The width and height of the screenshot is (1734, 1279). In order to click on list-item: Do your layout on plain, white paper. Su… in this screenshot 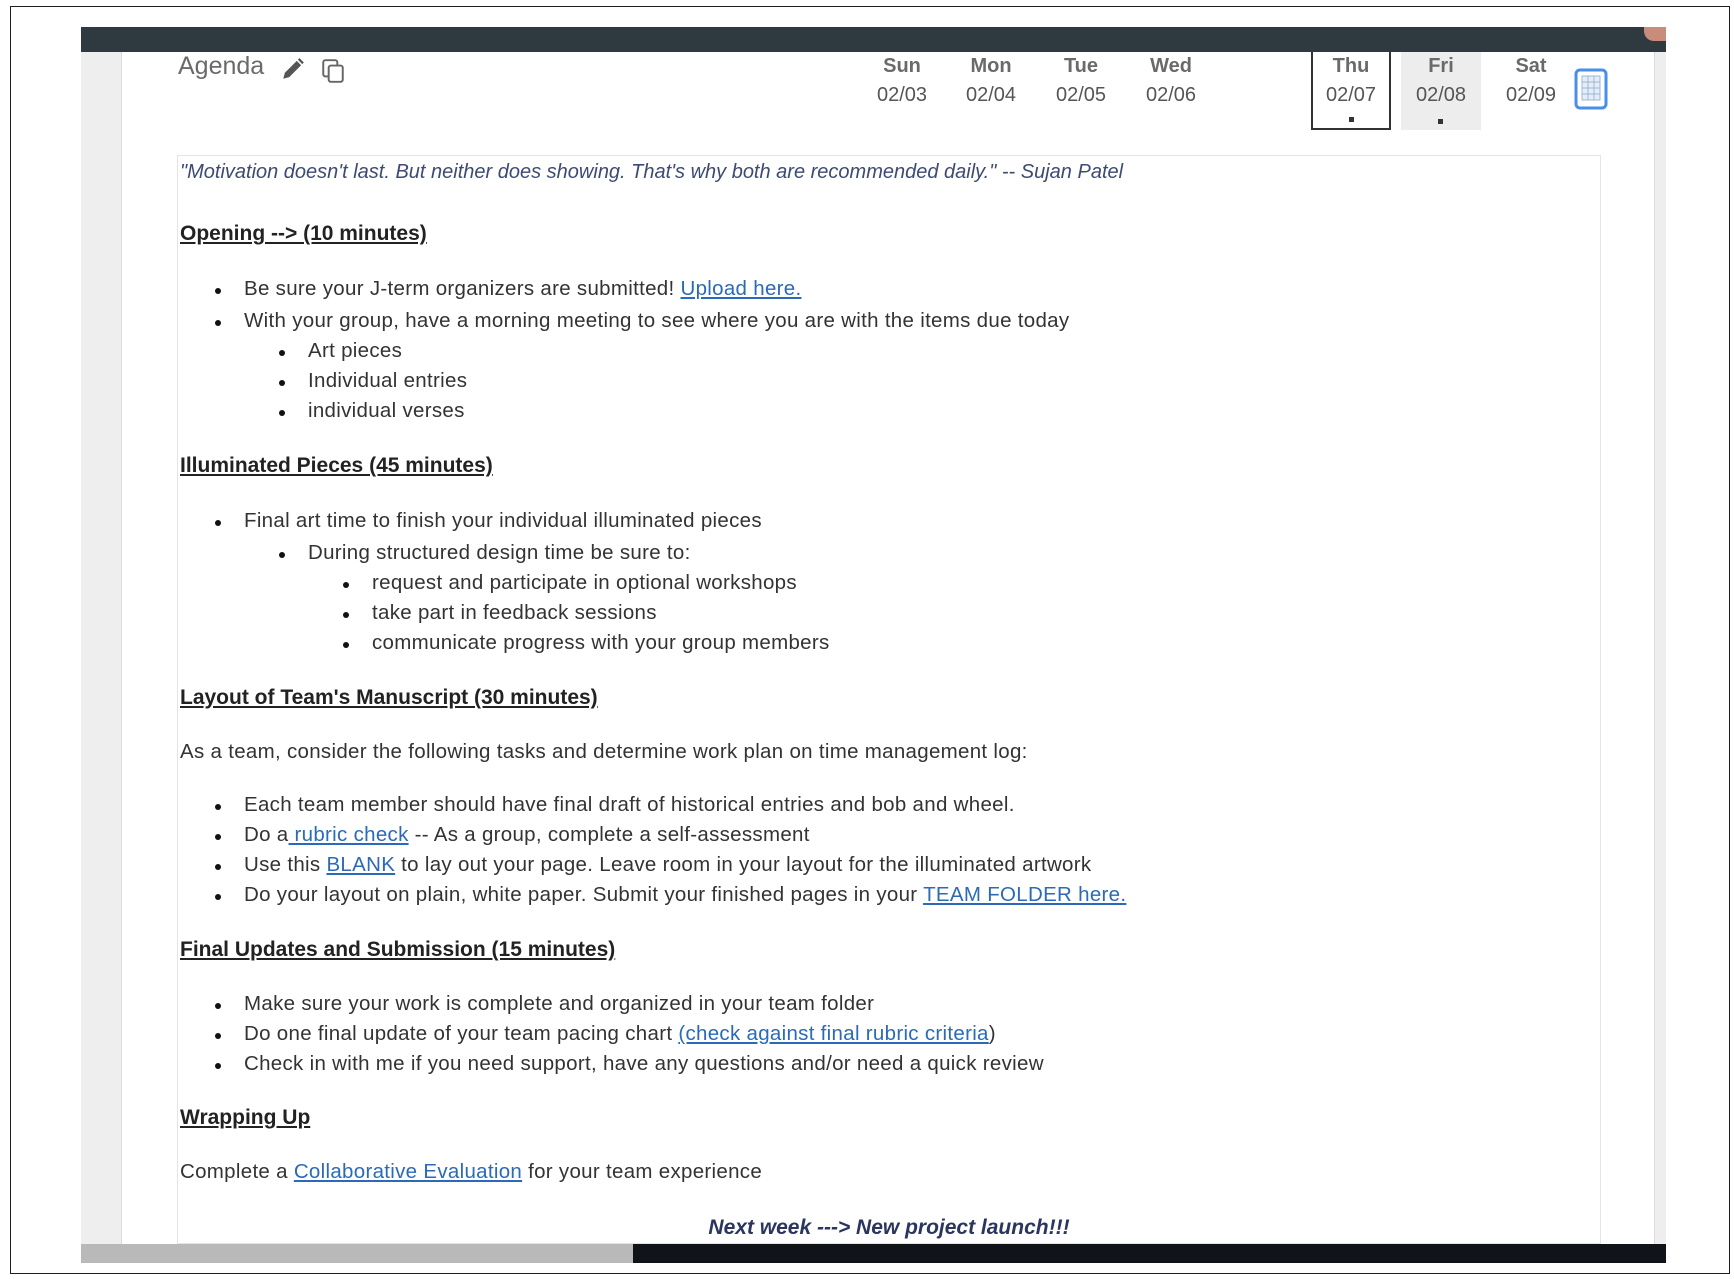, I will do `click(670, 895)`.